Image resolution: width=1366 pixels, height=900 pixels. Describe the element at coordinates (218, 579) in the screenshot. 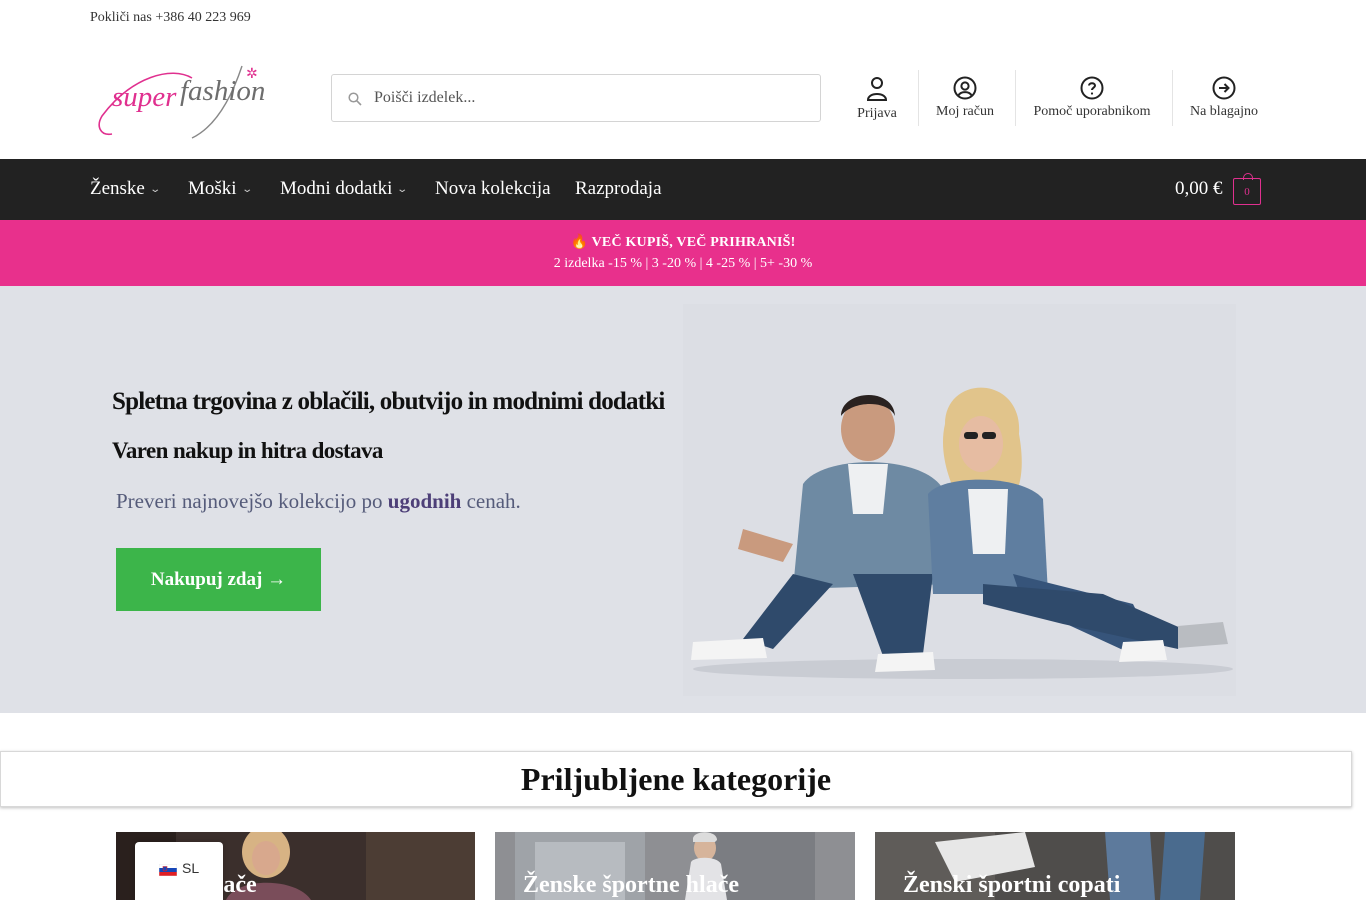

I see `shop-now-button: Nakupuj zdaj →` at that location.